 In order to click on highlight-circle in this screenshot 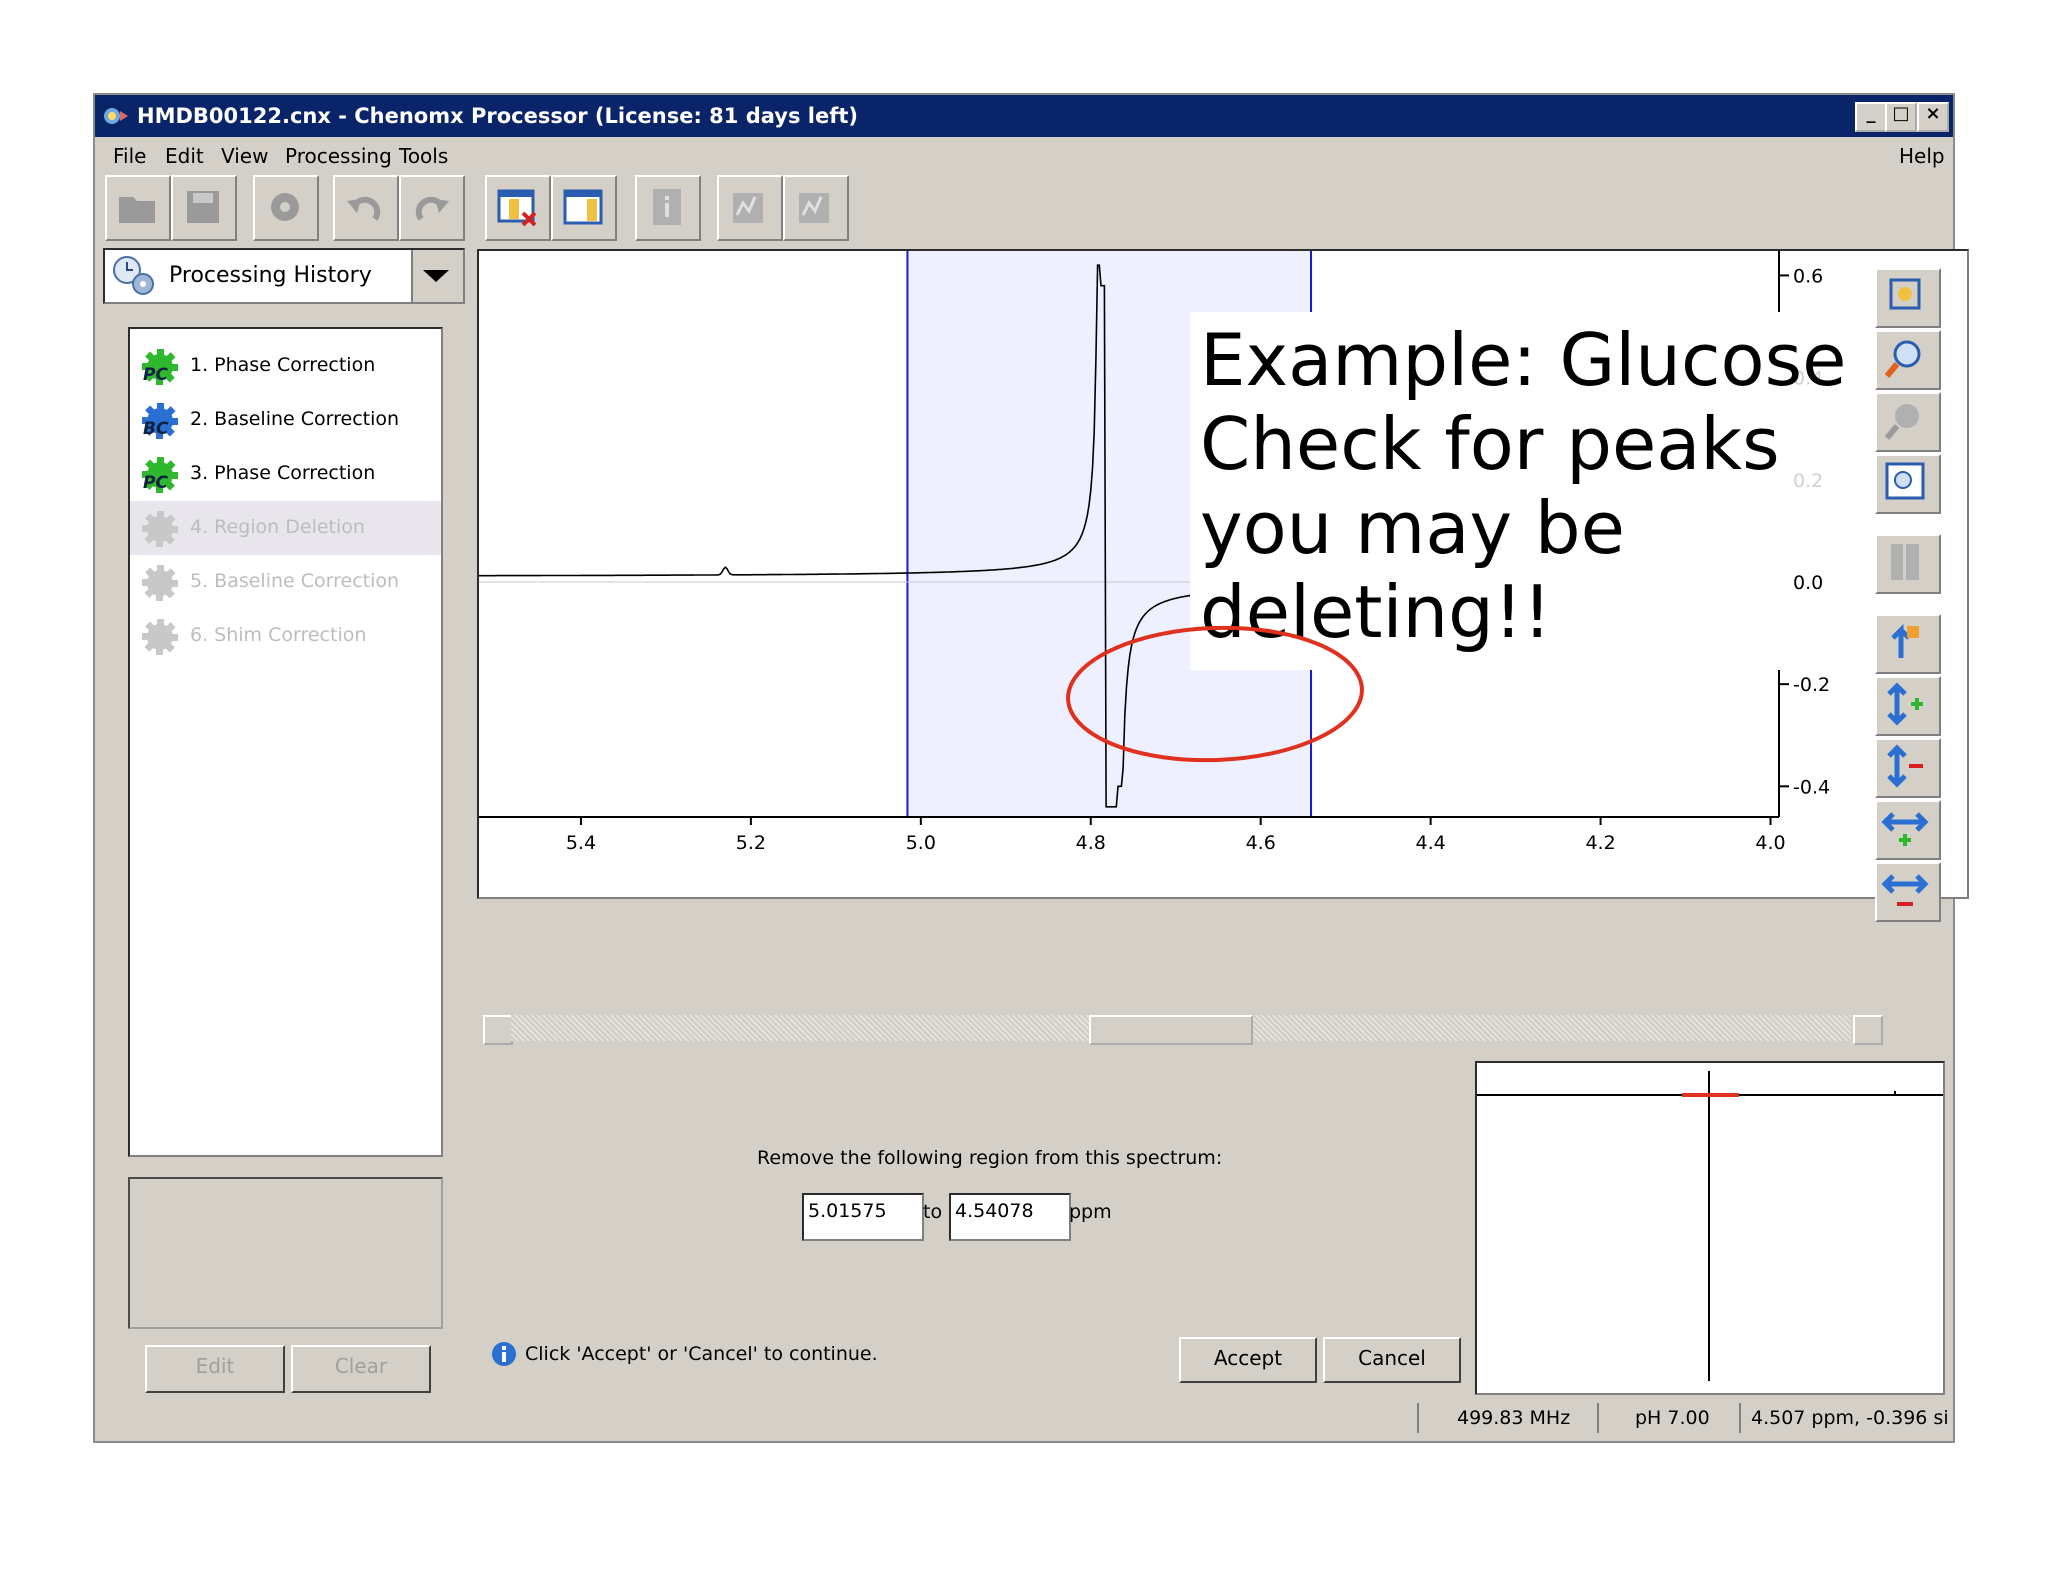, I will do `click(1215, 694)`.